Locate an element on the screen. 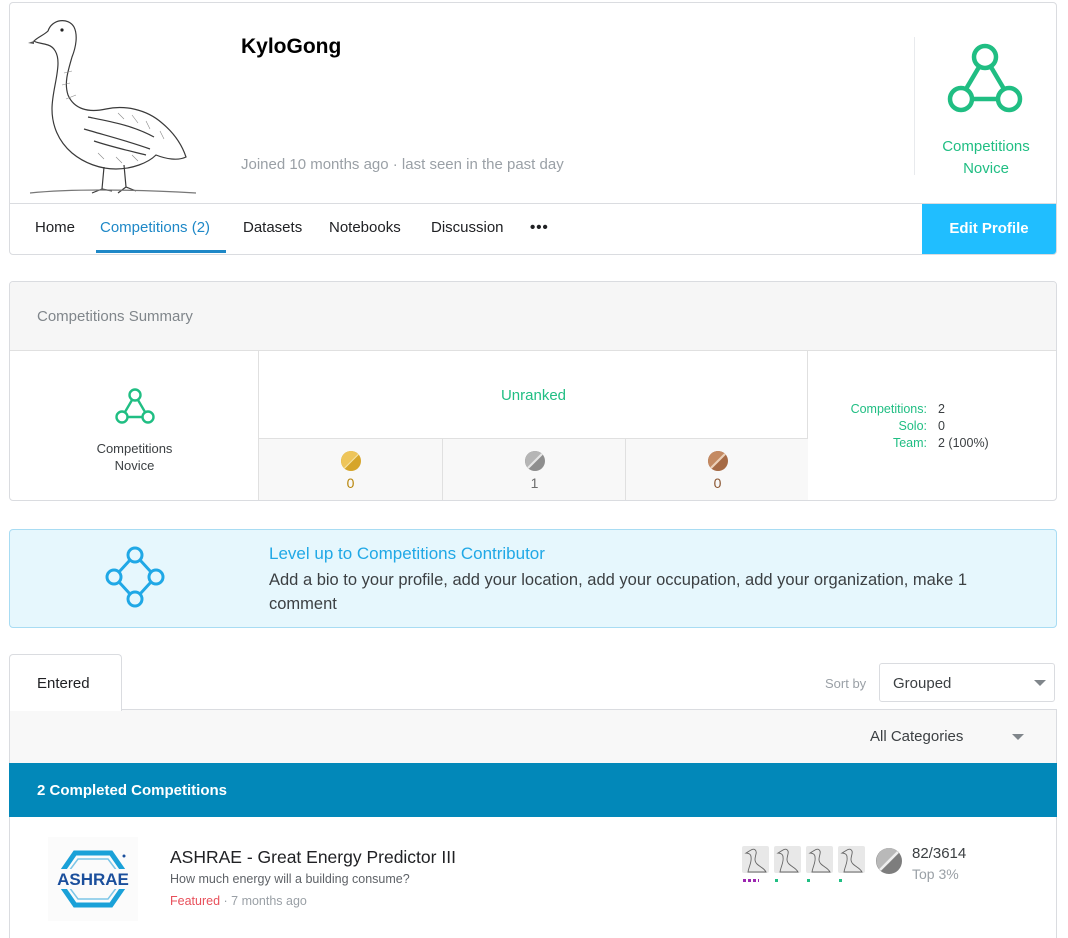  more-icon: ••• is located at coordinates (539, 229).